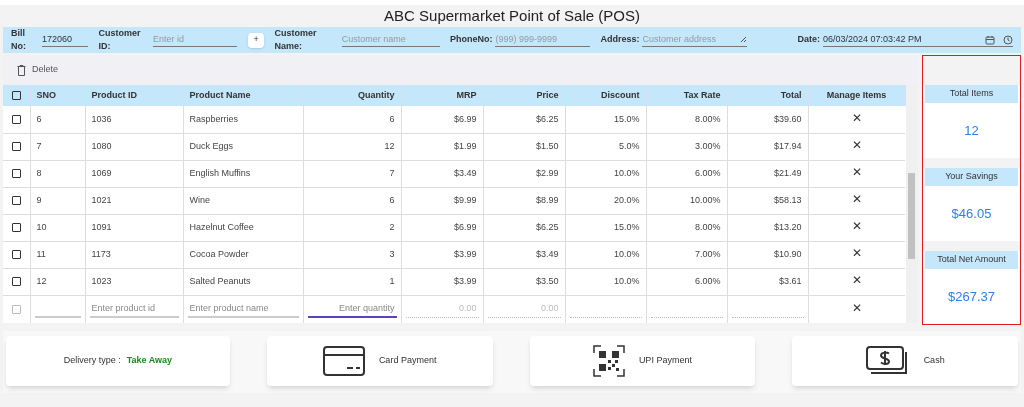 This screenshot has width=1024, height=407. Describe the element at coordinates (707, 253) in the screenshot. I see `table-cell: 7.00%` at that location.